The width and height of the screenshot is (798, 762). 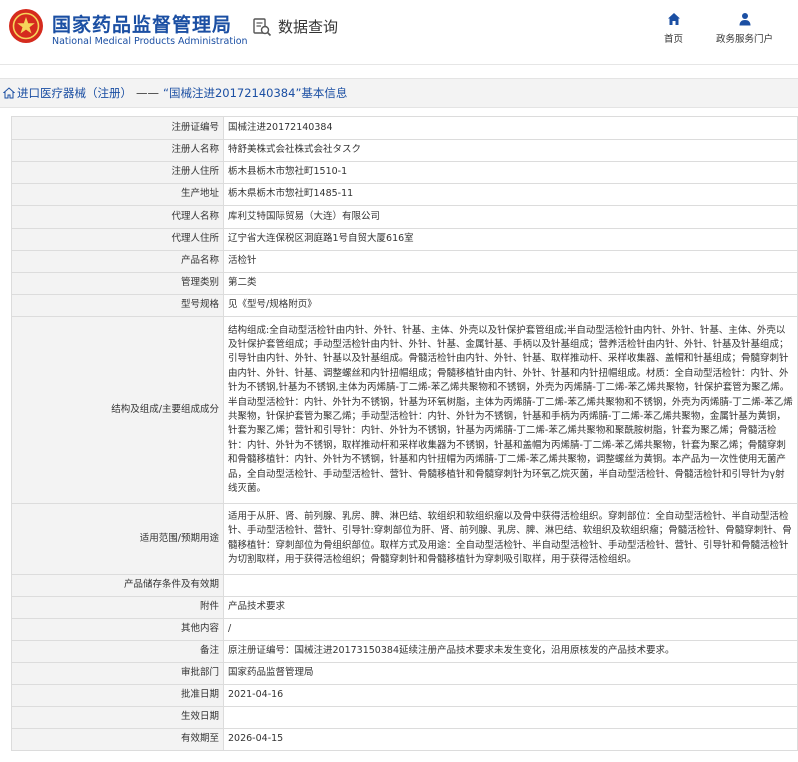 What do you see at coordinates (117, 673) in the screenshot?
I see `field-label: 审批部门` at bounding box center [117, 673].